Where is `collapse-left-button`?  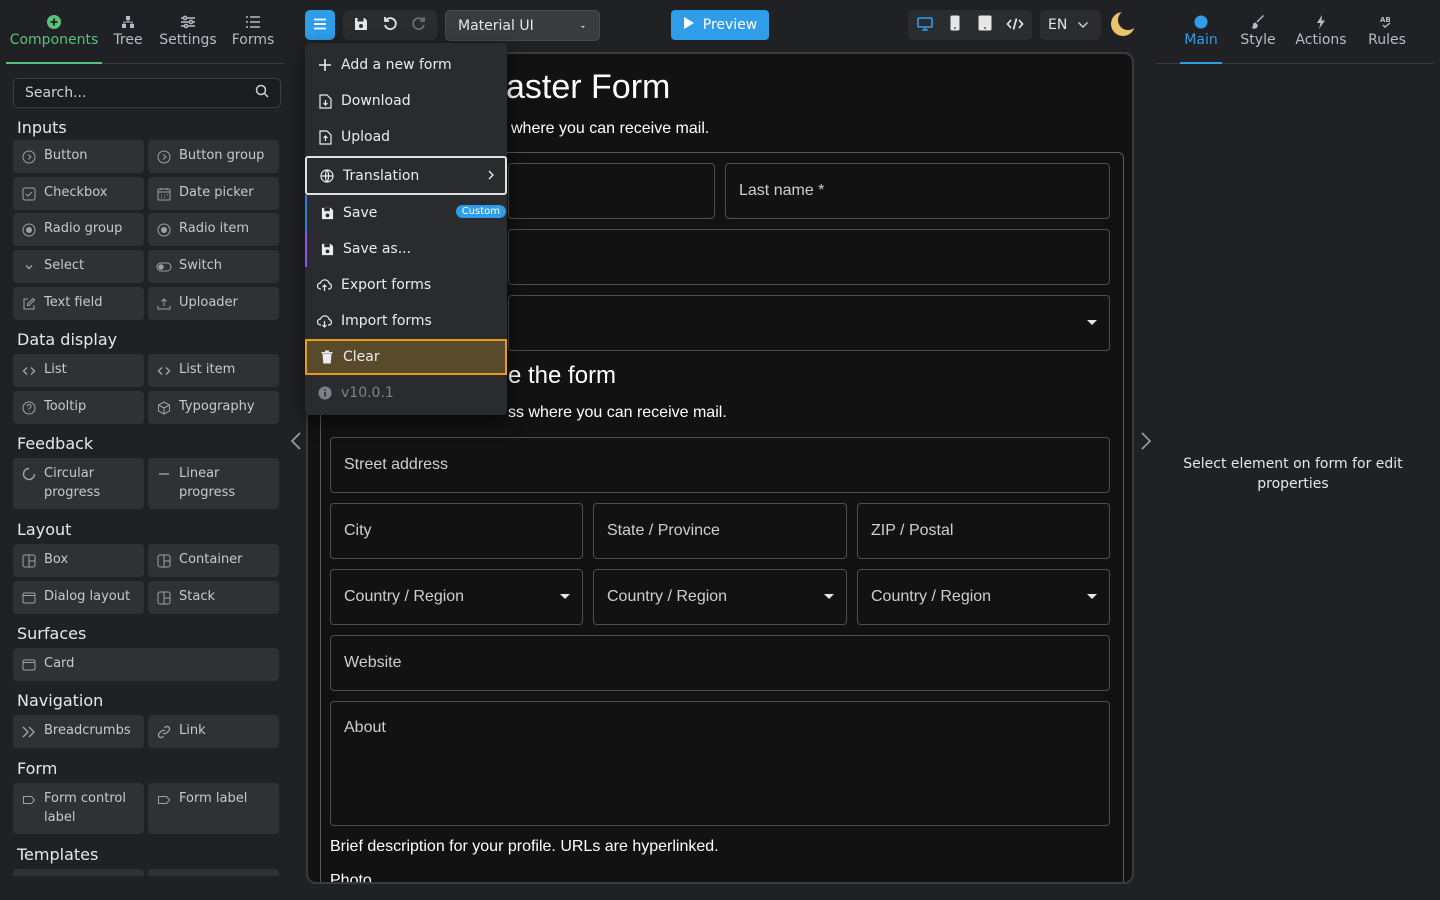
collapse-left-button is located at coordinates (296, 443).